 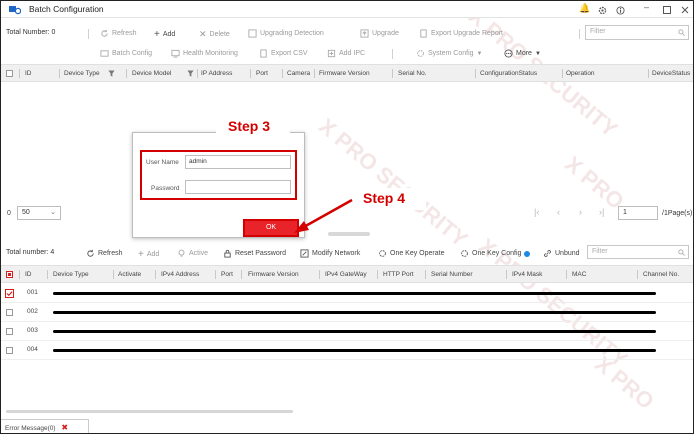 What do you see at coordinates (561, 253) in the screenshot?
I see `unbind-button: Unbund` at bounding box center [561, 253].